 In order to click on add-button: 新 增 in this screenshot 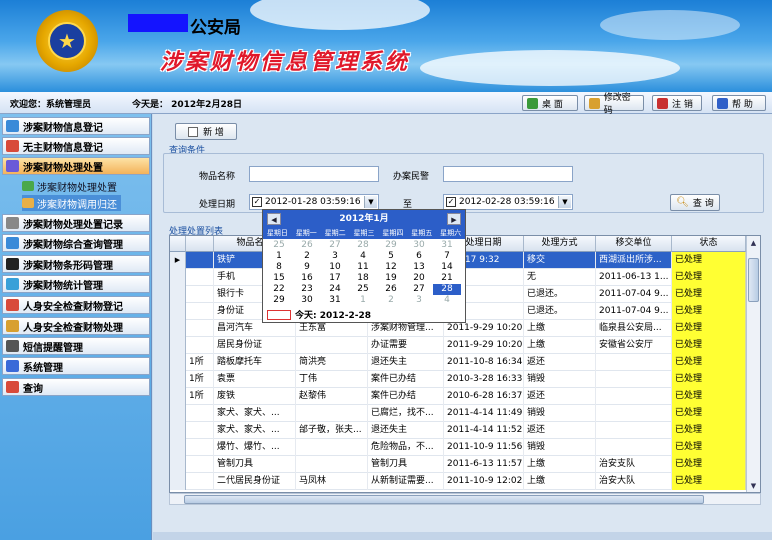, I will do `click(206, 131)`.